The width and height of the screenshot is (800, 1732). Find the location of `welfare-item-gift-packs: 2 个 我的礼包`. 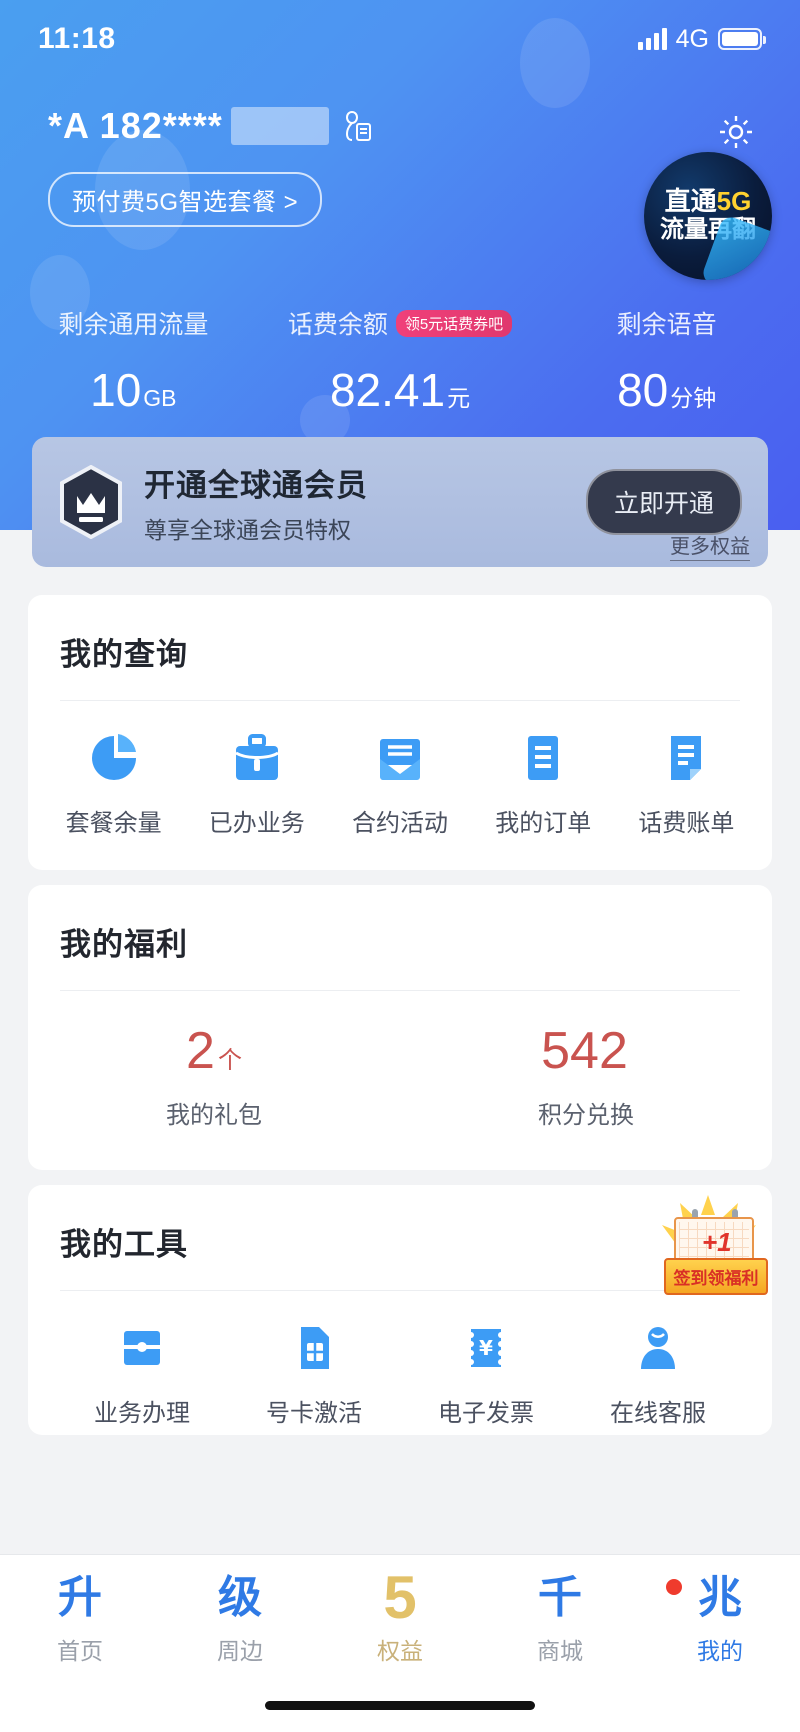

welfare-item-gift-packs: 2 个 我的礼包 is located at coordinates (214, 1075).